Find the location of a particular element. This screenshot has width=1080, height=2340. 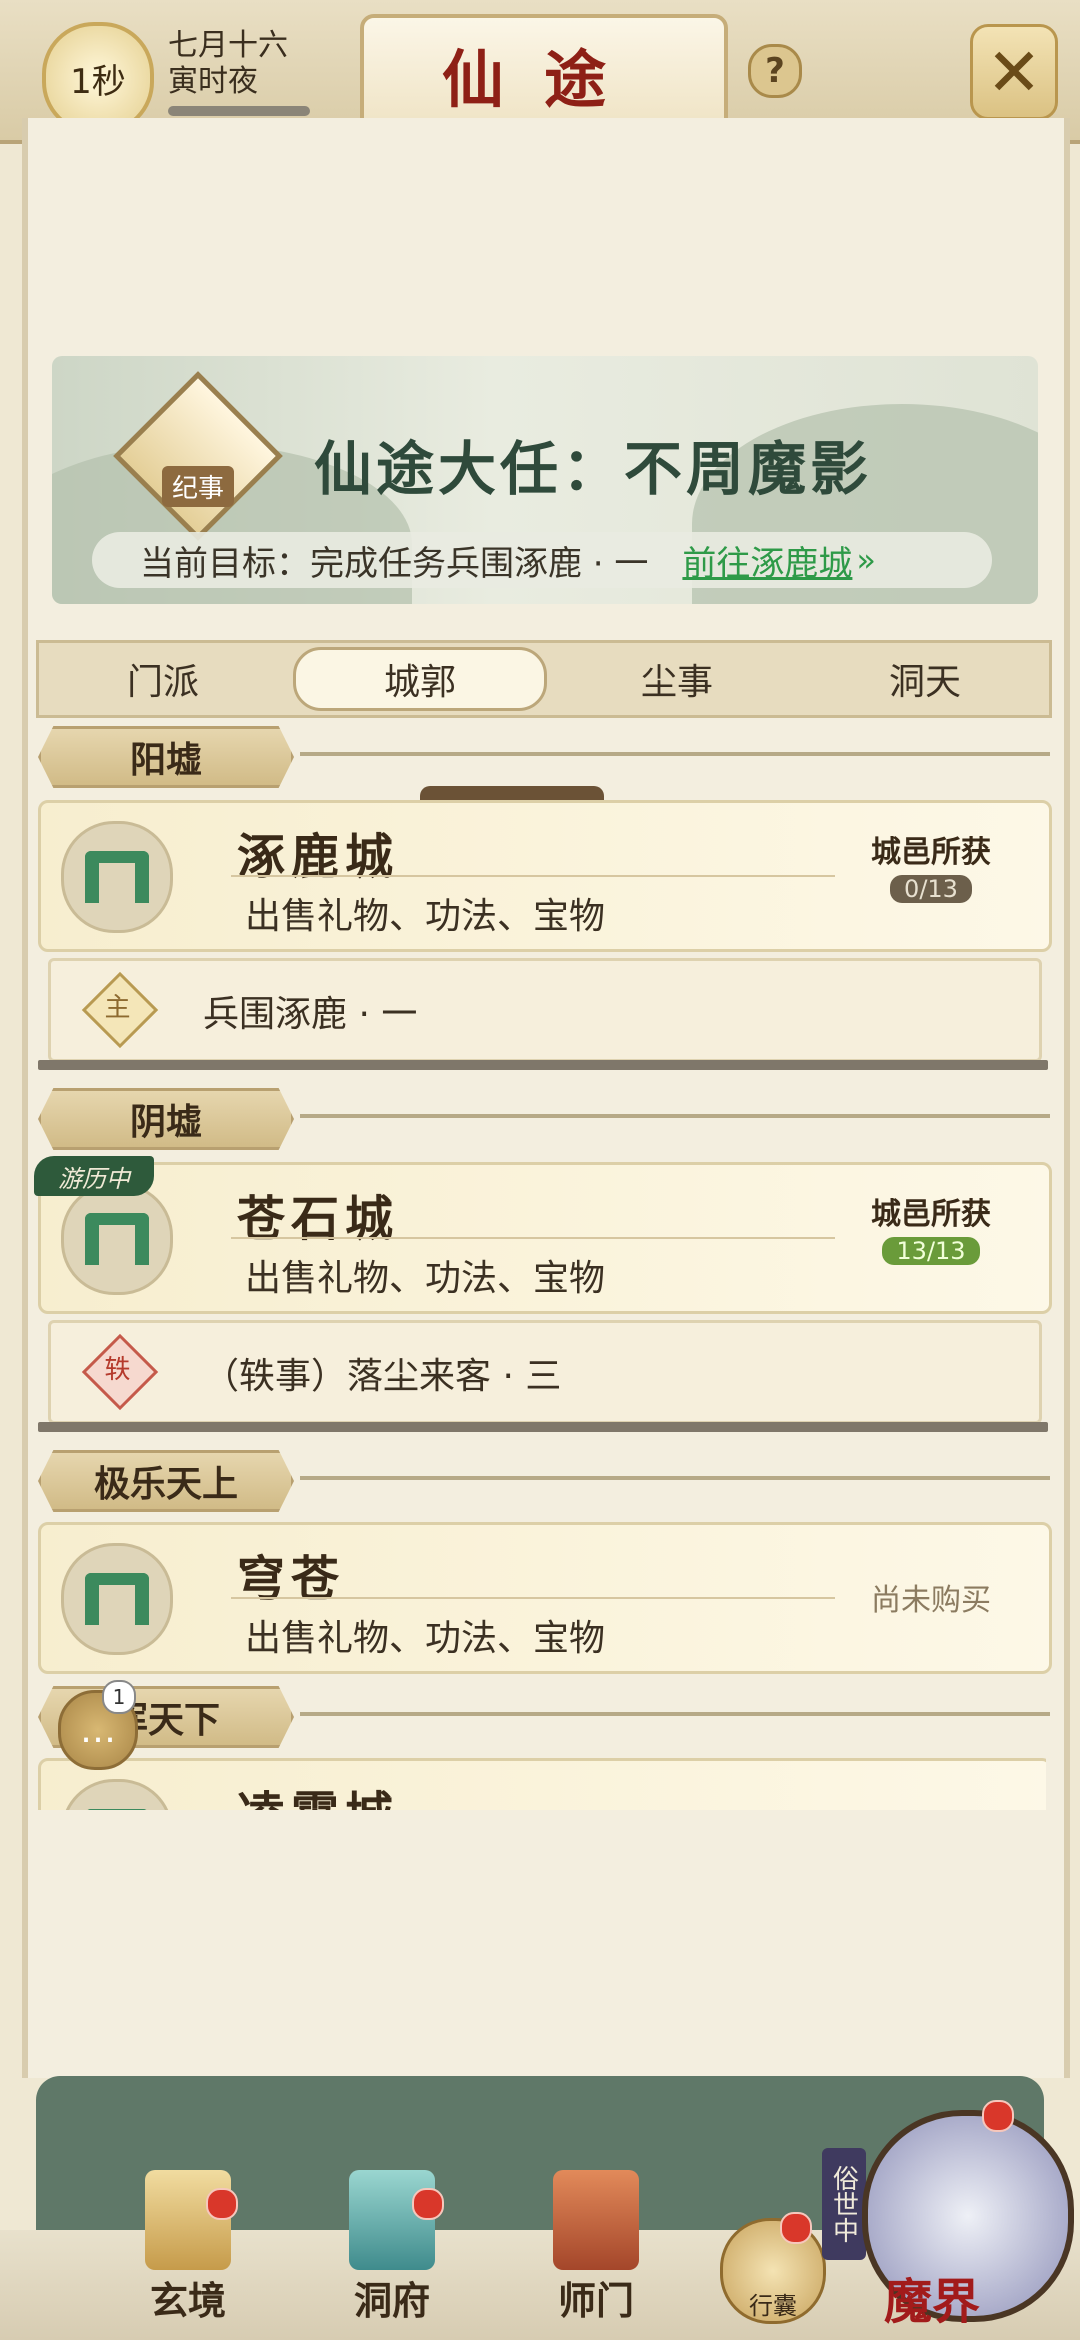

tab-worldly: 尘事 is located at coordinates (677, 679).